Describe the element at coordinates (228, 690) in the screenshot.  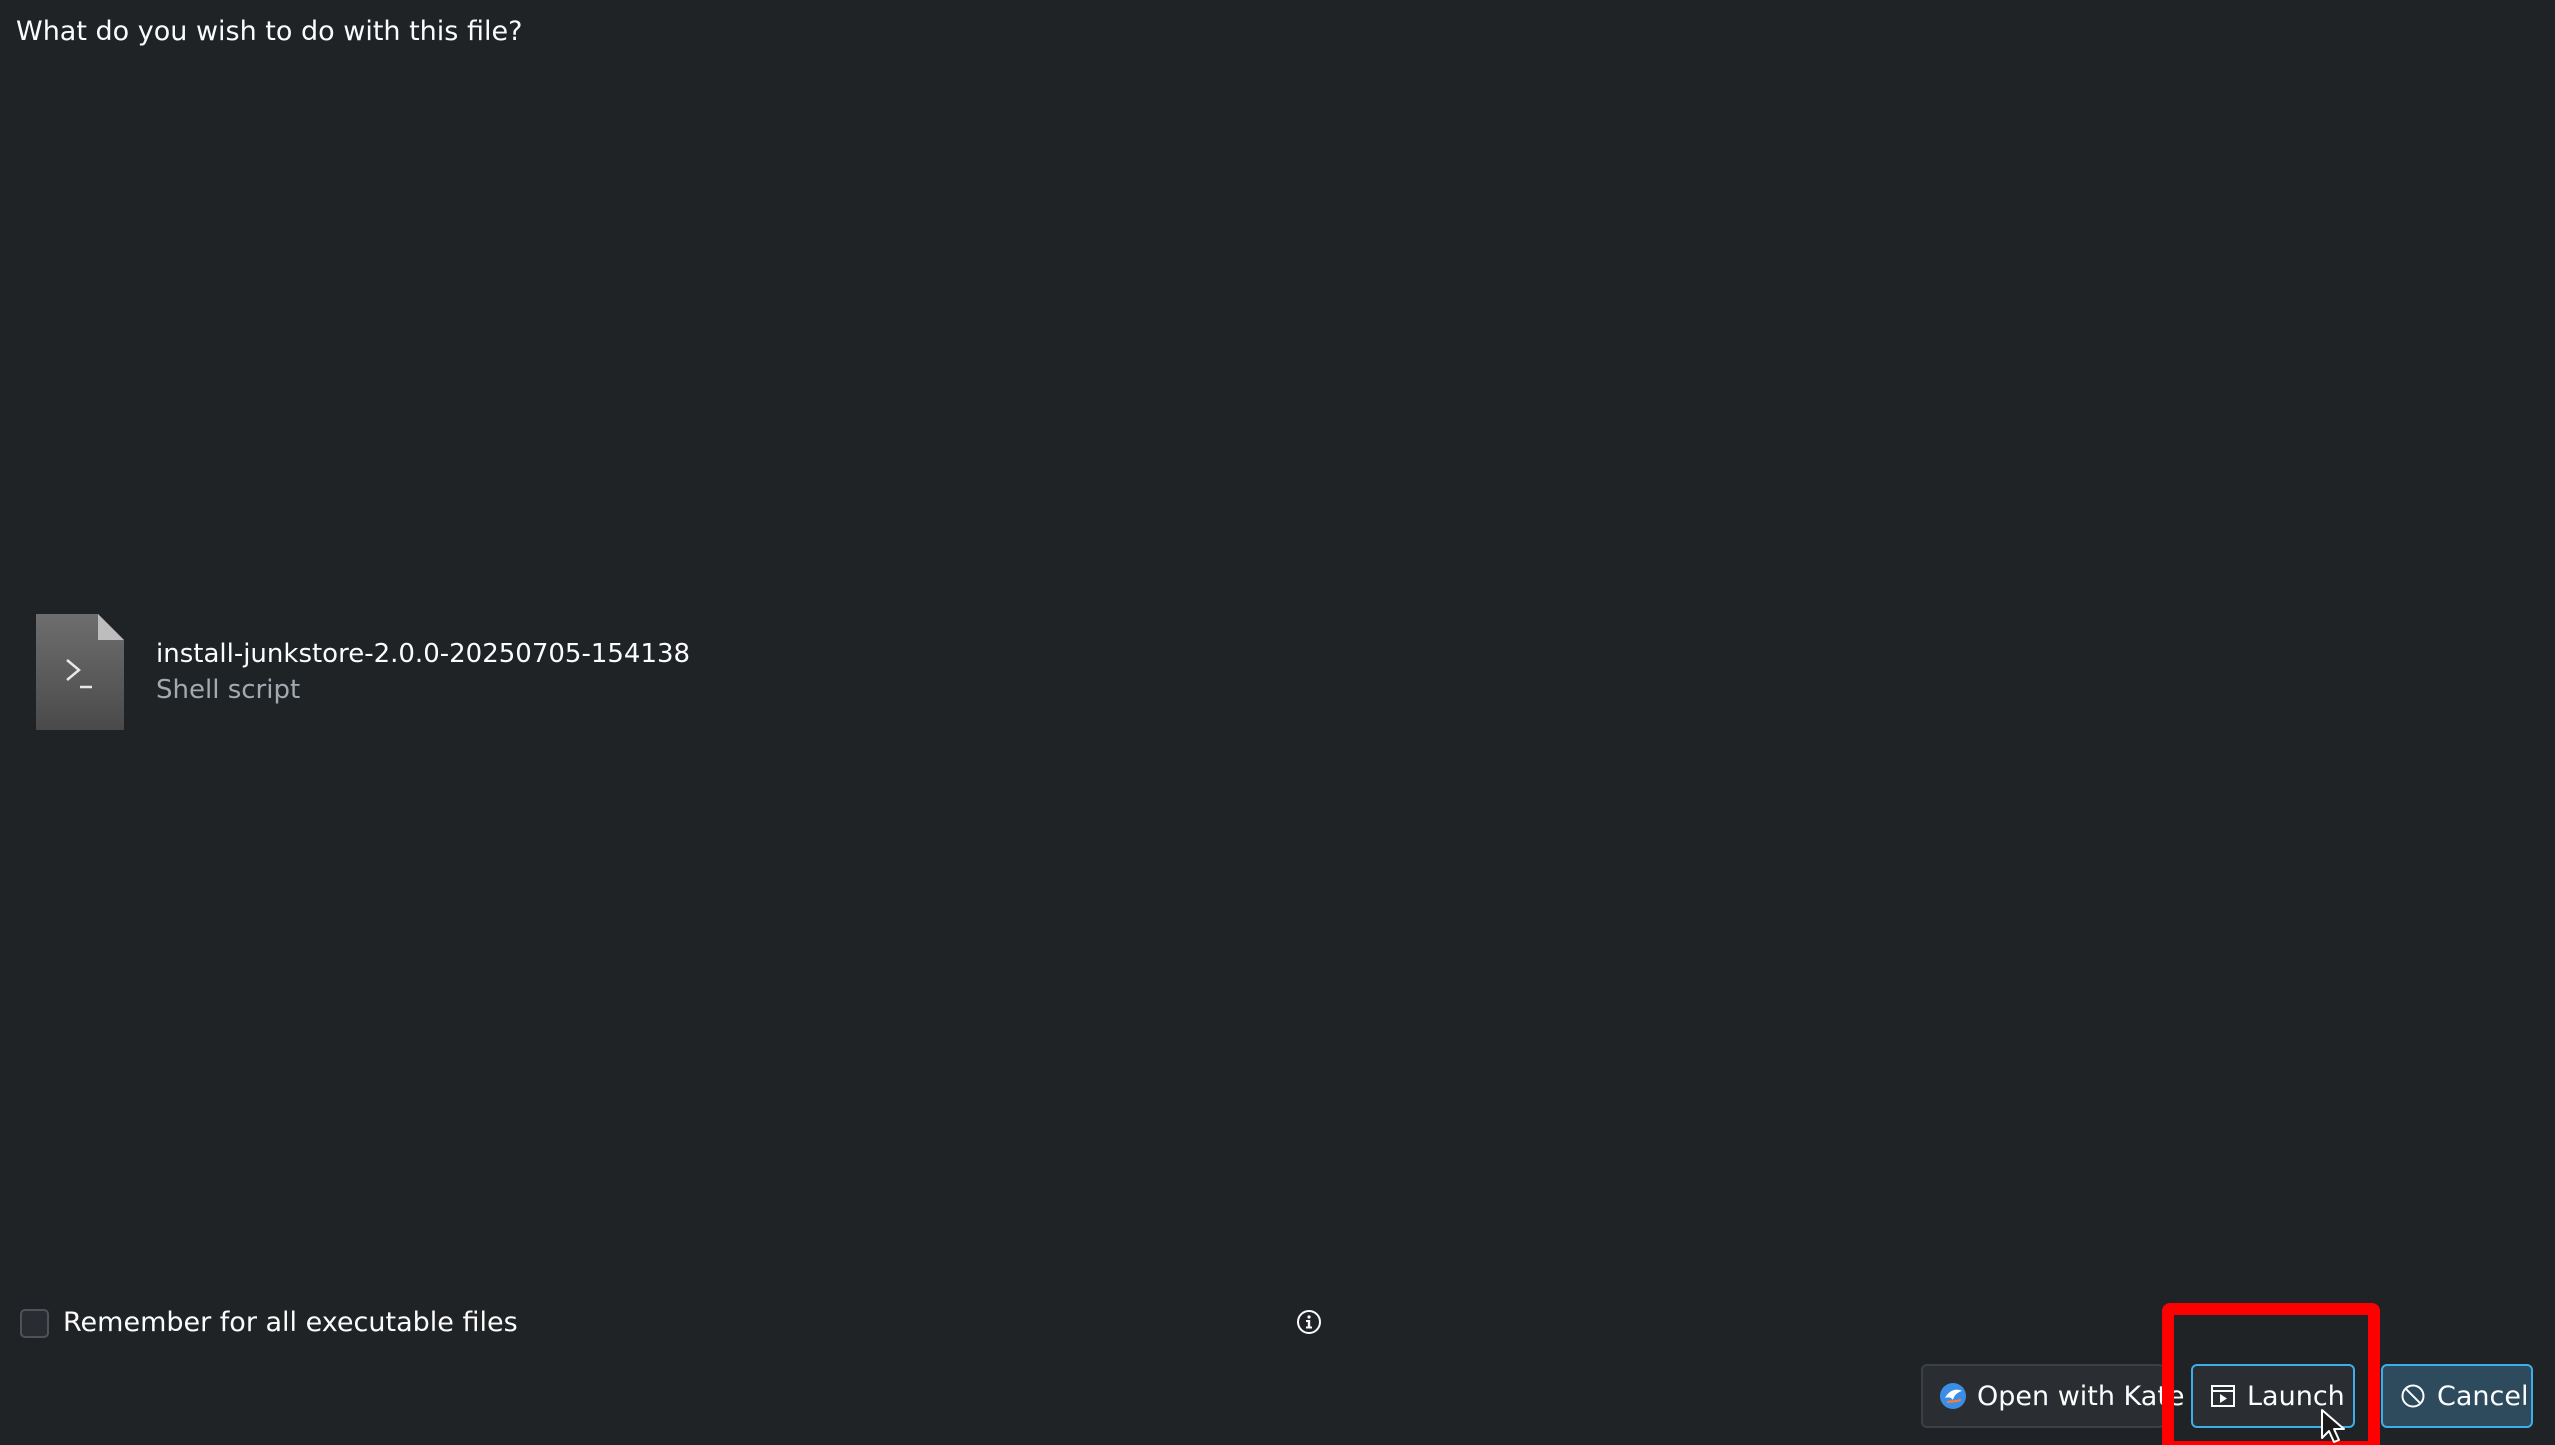
I see `file-type: Shell script` at that location.